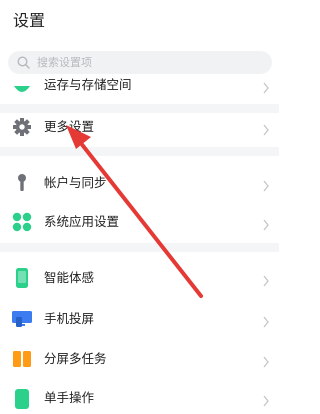 The image size is (320, 414). What do you see at coordinates (22, 222) in the screenshot?
I see `apps-icon` at bounding box center [22, 222].